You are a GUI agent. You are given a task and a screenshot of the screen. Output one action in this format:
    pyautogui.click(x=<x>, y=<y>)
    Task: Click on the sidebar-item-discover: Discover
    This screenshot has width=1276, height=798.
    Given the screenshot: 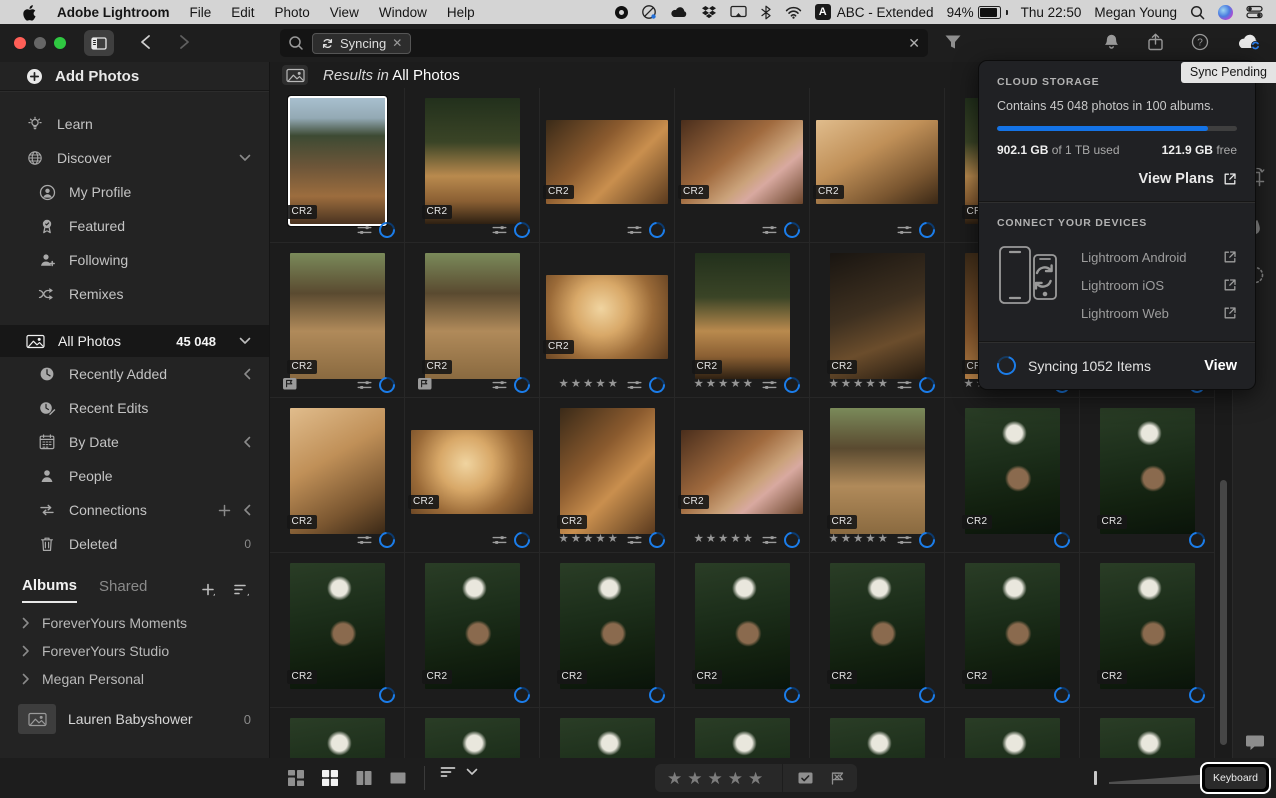 What is the action you would take?
    pyautogui.click(x=134, y=158)
    